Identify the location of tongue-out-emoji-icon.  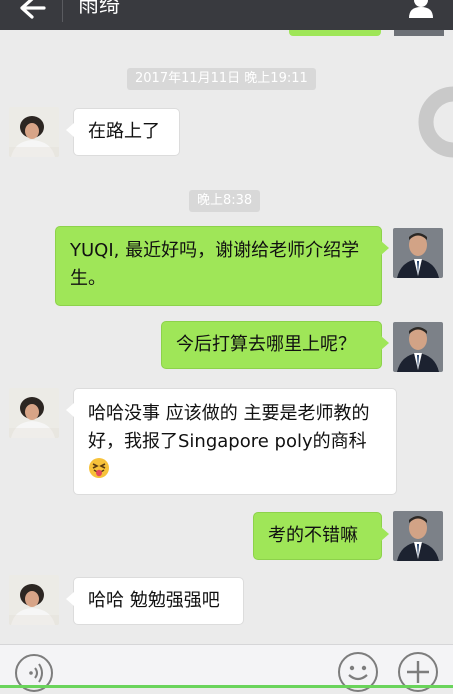
(99, 468).